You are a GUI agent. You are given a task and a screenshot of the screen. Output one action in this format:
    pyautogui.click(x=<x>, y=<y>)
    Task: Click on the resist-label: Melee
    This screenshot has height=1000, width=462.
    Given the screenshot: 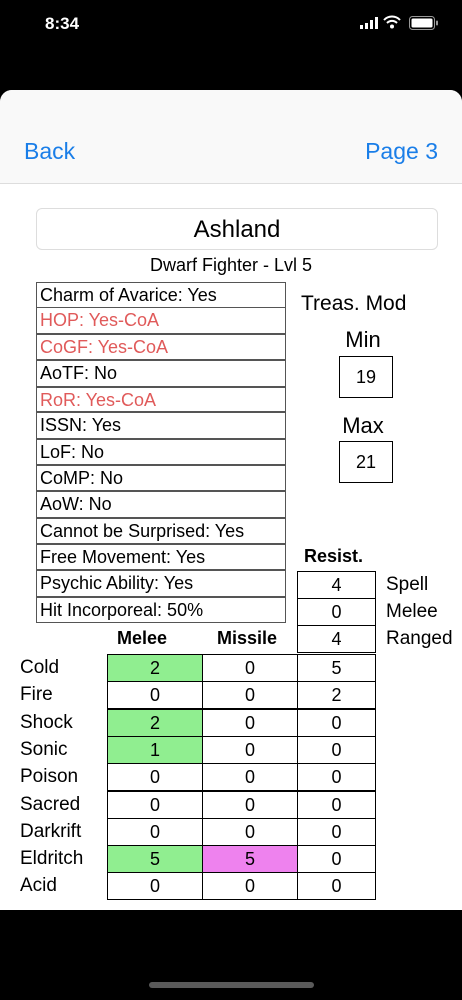 What is the action you would take?
    pyautogui.click(x=412, y=611)
    